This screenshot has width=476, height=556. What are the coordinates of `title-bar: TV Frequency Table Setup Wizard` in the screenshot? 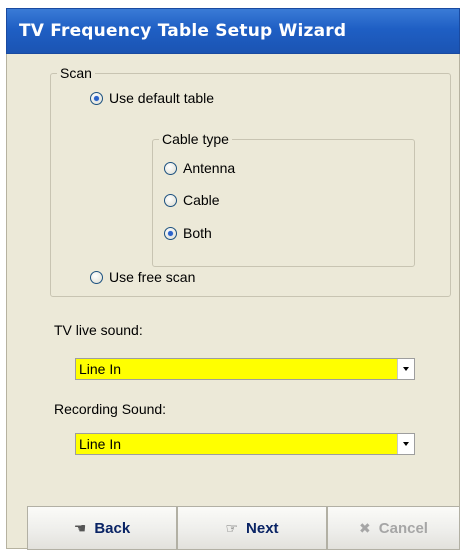 It's located at (233, 31).